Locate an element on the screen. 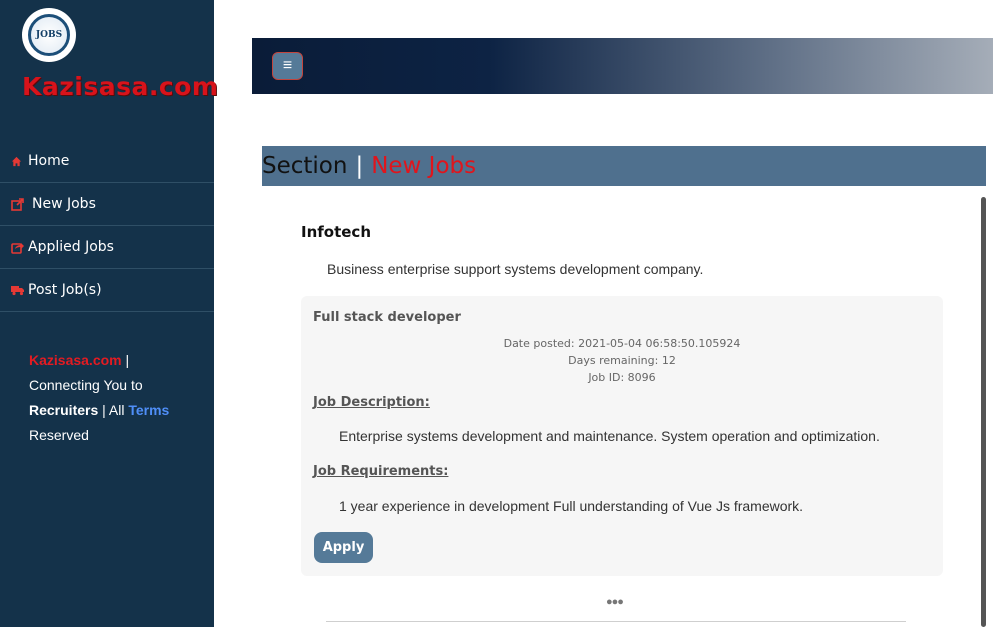 This screenshot has width=993, height=627. jobs-logo: JOBS is located at coordinates (49, 35).